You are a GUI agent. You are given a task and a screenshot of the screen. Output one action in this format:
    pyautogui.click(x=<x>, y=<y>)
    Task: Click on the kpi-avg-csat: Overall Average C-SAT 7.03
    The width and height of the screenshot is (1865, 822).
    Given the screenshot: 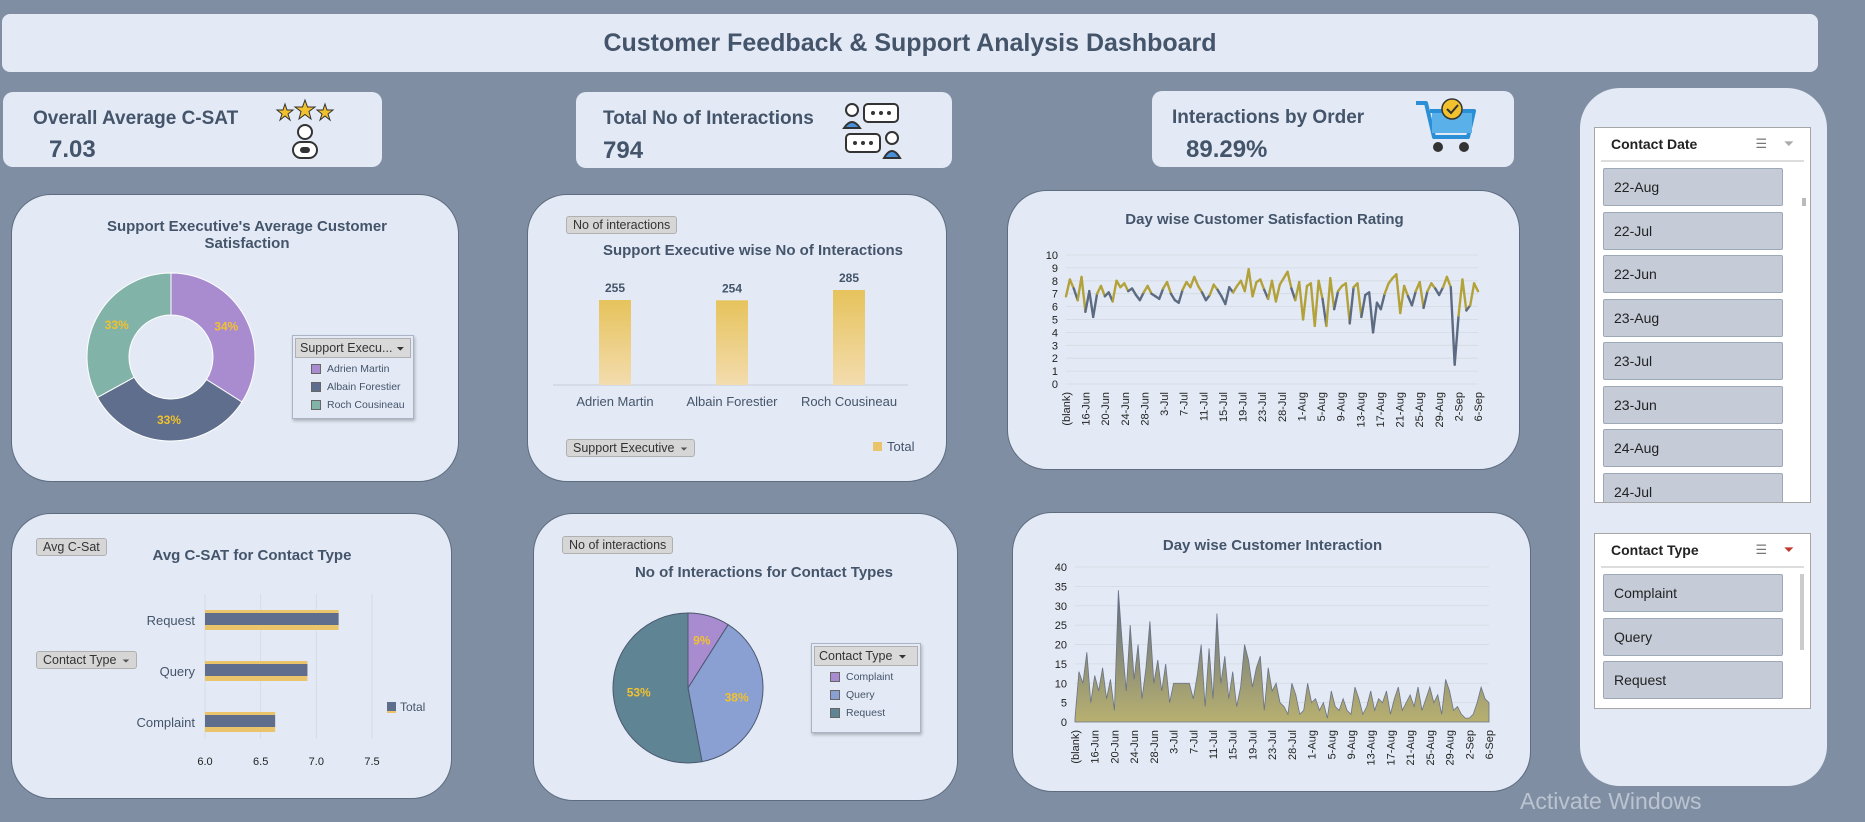 What is the action you would take?
    pyautogui.click(x=192, y=129)
    